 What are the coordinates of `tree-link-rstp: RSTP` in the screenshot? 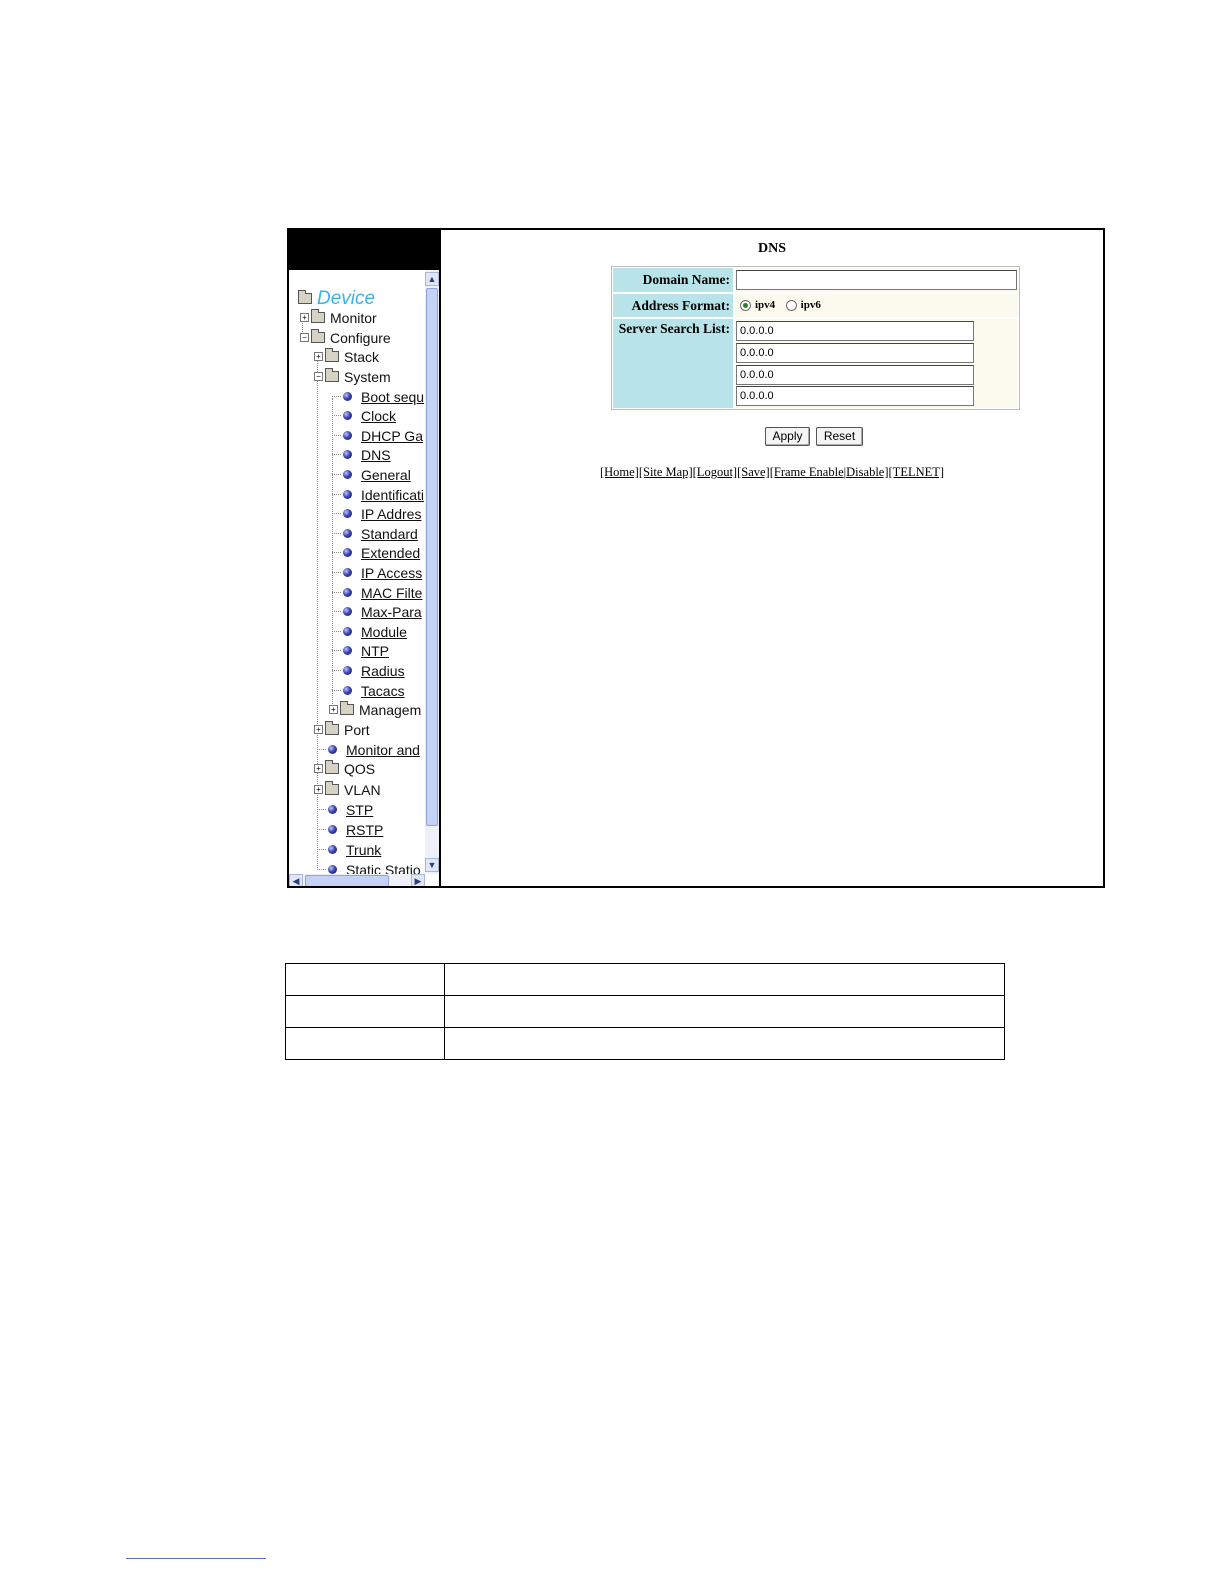 It's located at (350, 829).